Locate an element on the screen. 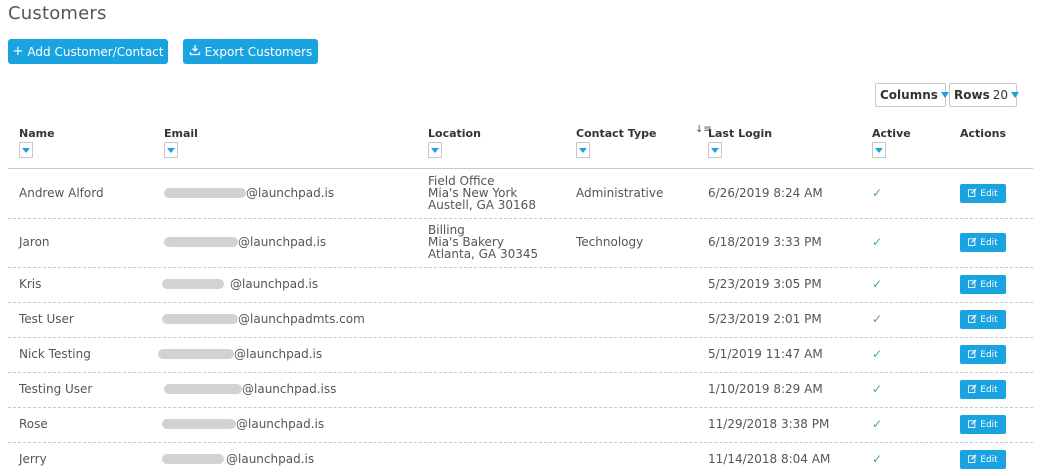  customer-email: @launchpad.iss is located at coordinates (289, 389).